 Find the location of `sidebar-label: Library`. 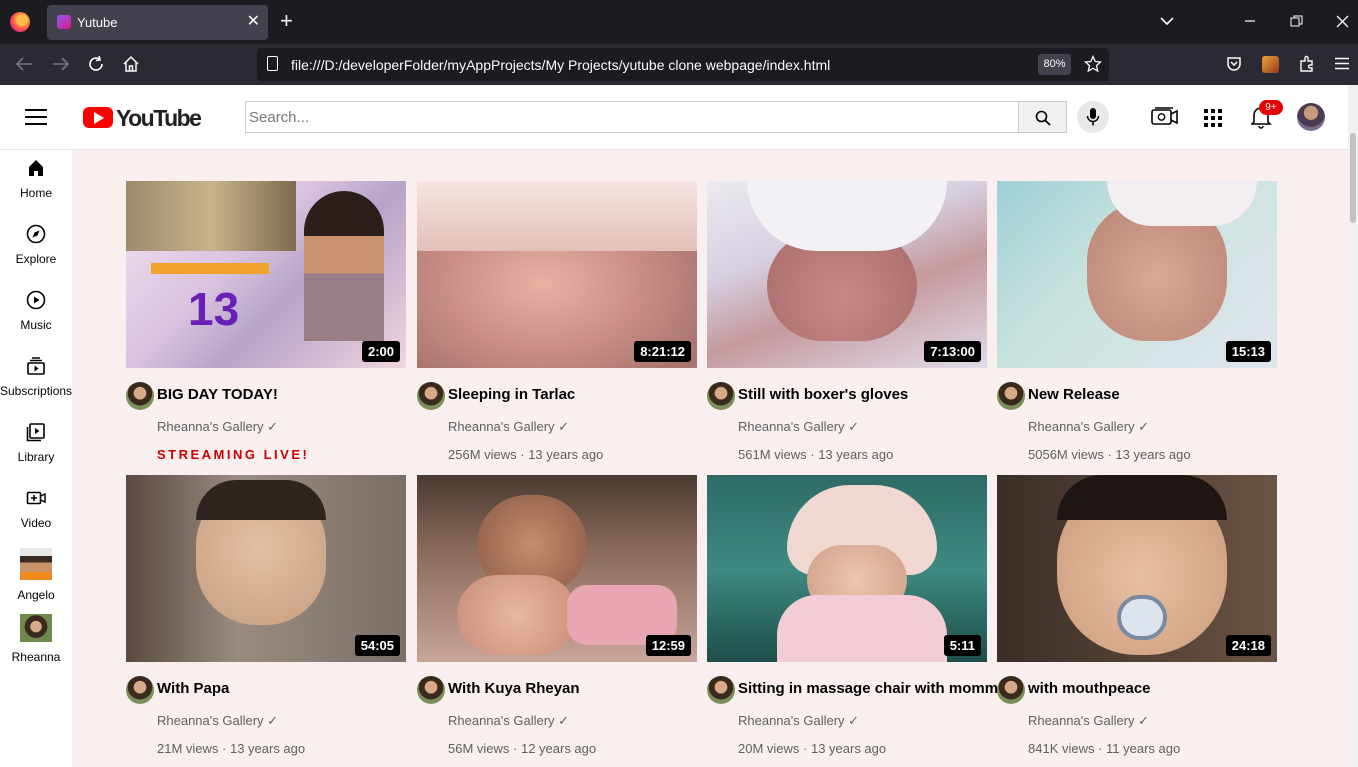

sidebar-label: Library is located at coordinates (36, 457).